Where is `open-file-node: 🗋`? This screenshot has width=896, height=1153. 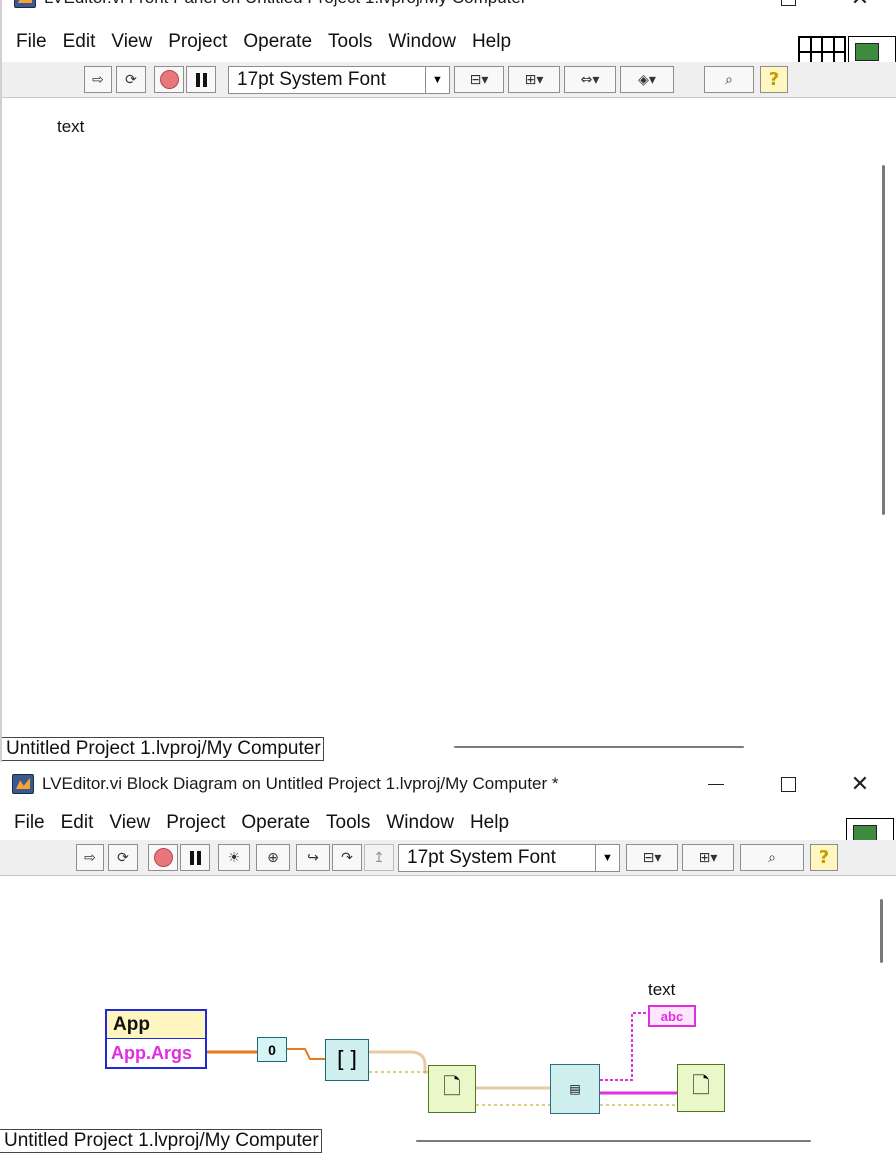
open-file-node: 🗋 is located at coordinates (452, 1089).